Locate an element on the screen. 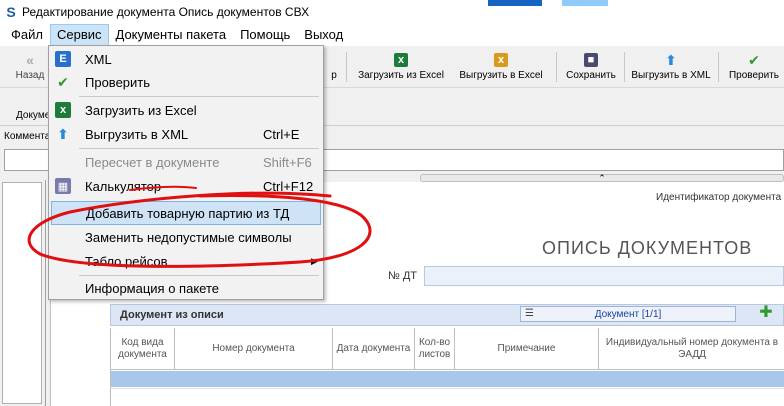 The width and height of the screenshot is (784, 406). check-button: ✔ Проверить is located at coordinates (754, 66).